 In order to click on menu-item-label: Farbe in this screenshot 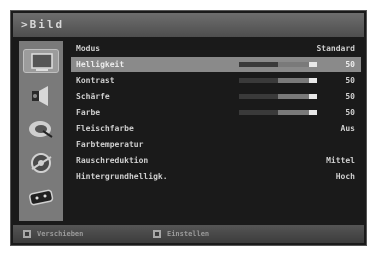, I will do `click(88, 112)`.